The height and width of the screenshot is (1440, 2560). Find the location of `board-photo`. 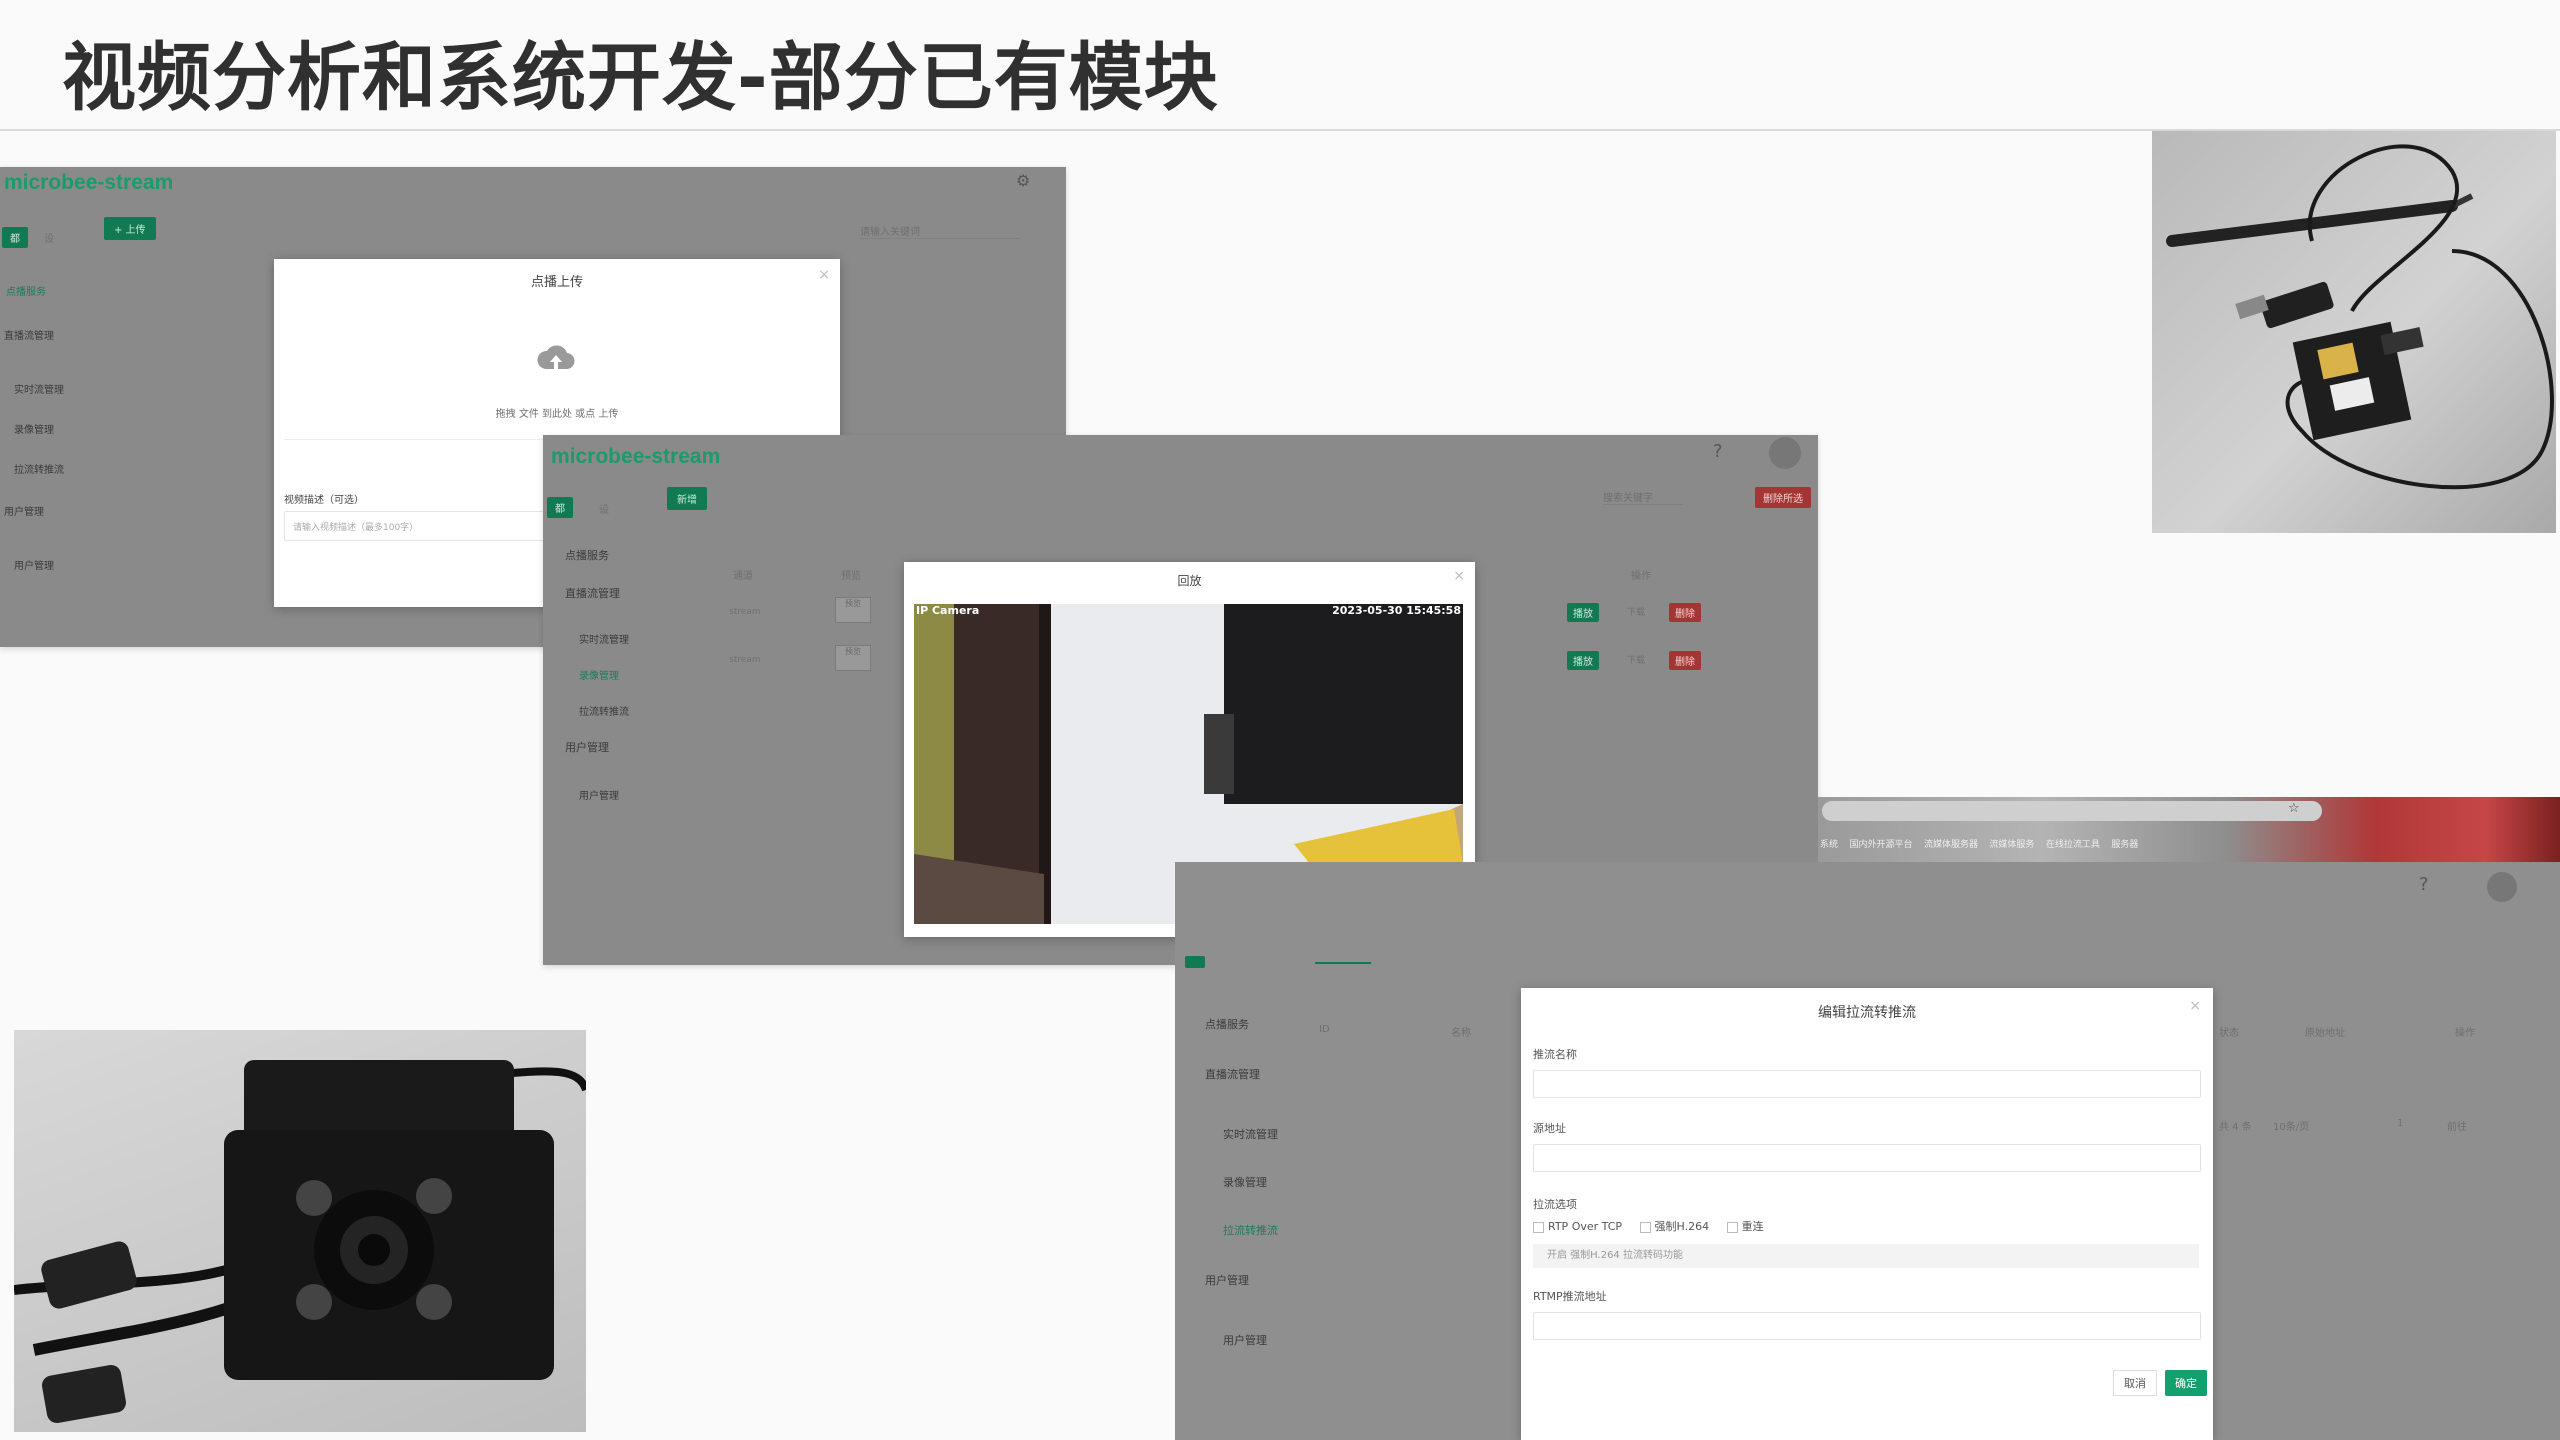

board-photo is located at coordinates (2354, 332).